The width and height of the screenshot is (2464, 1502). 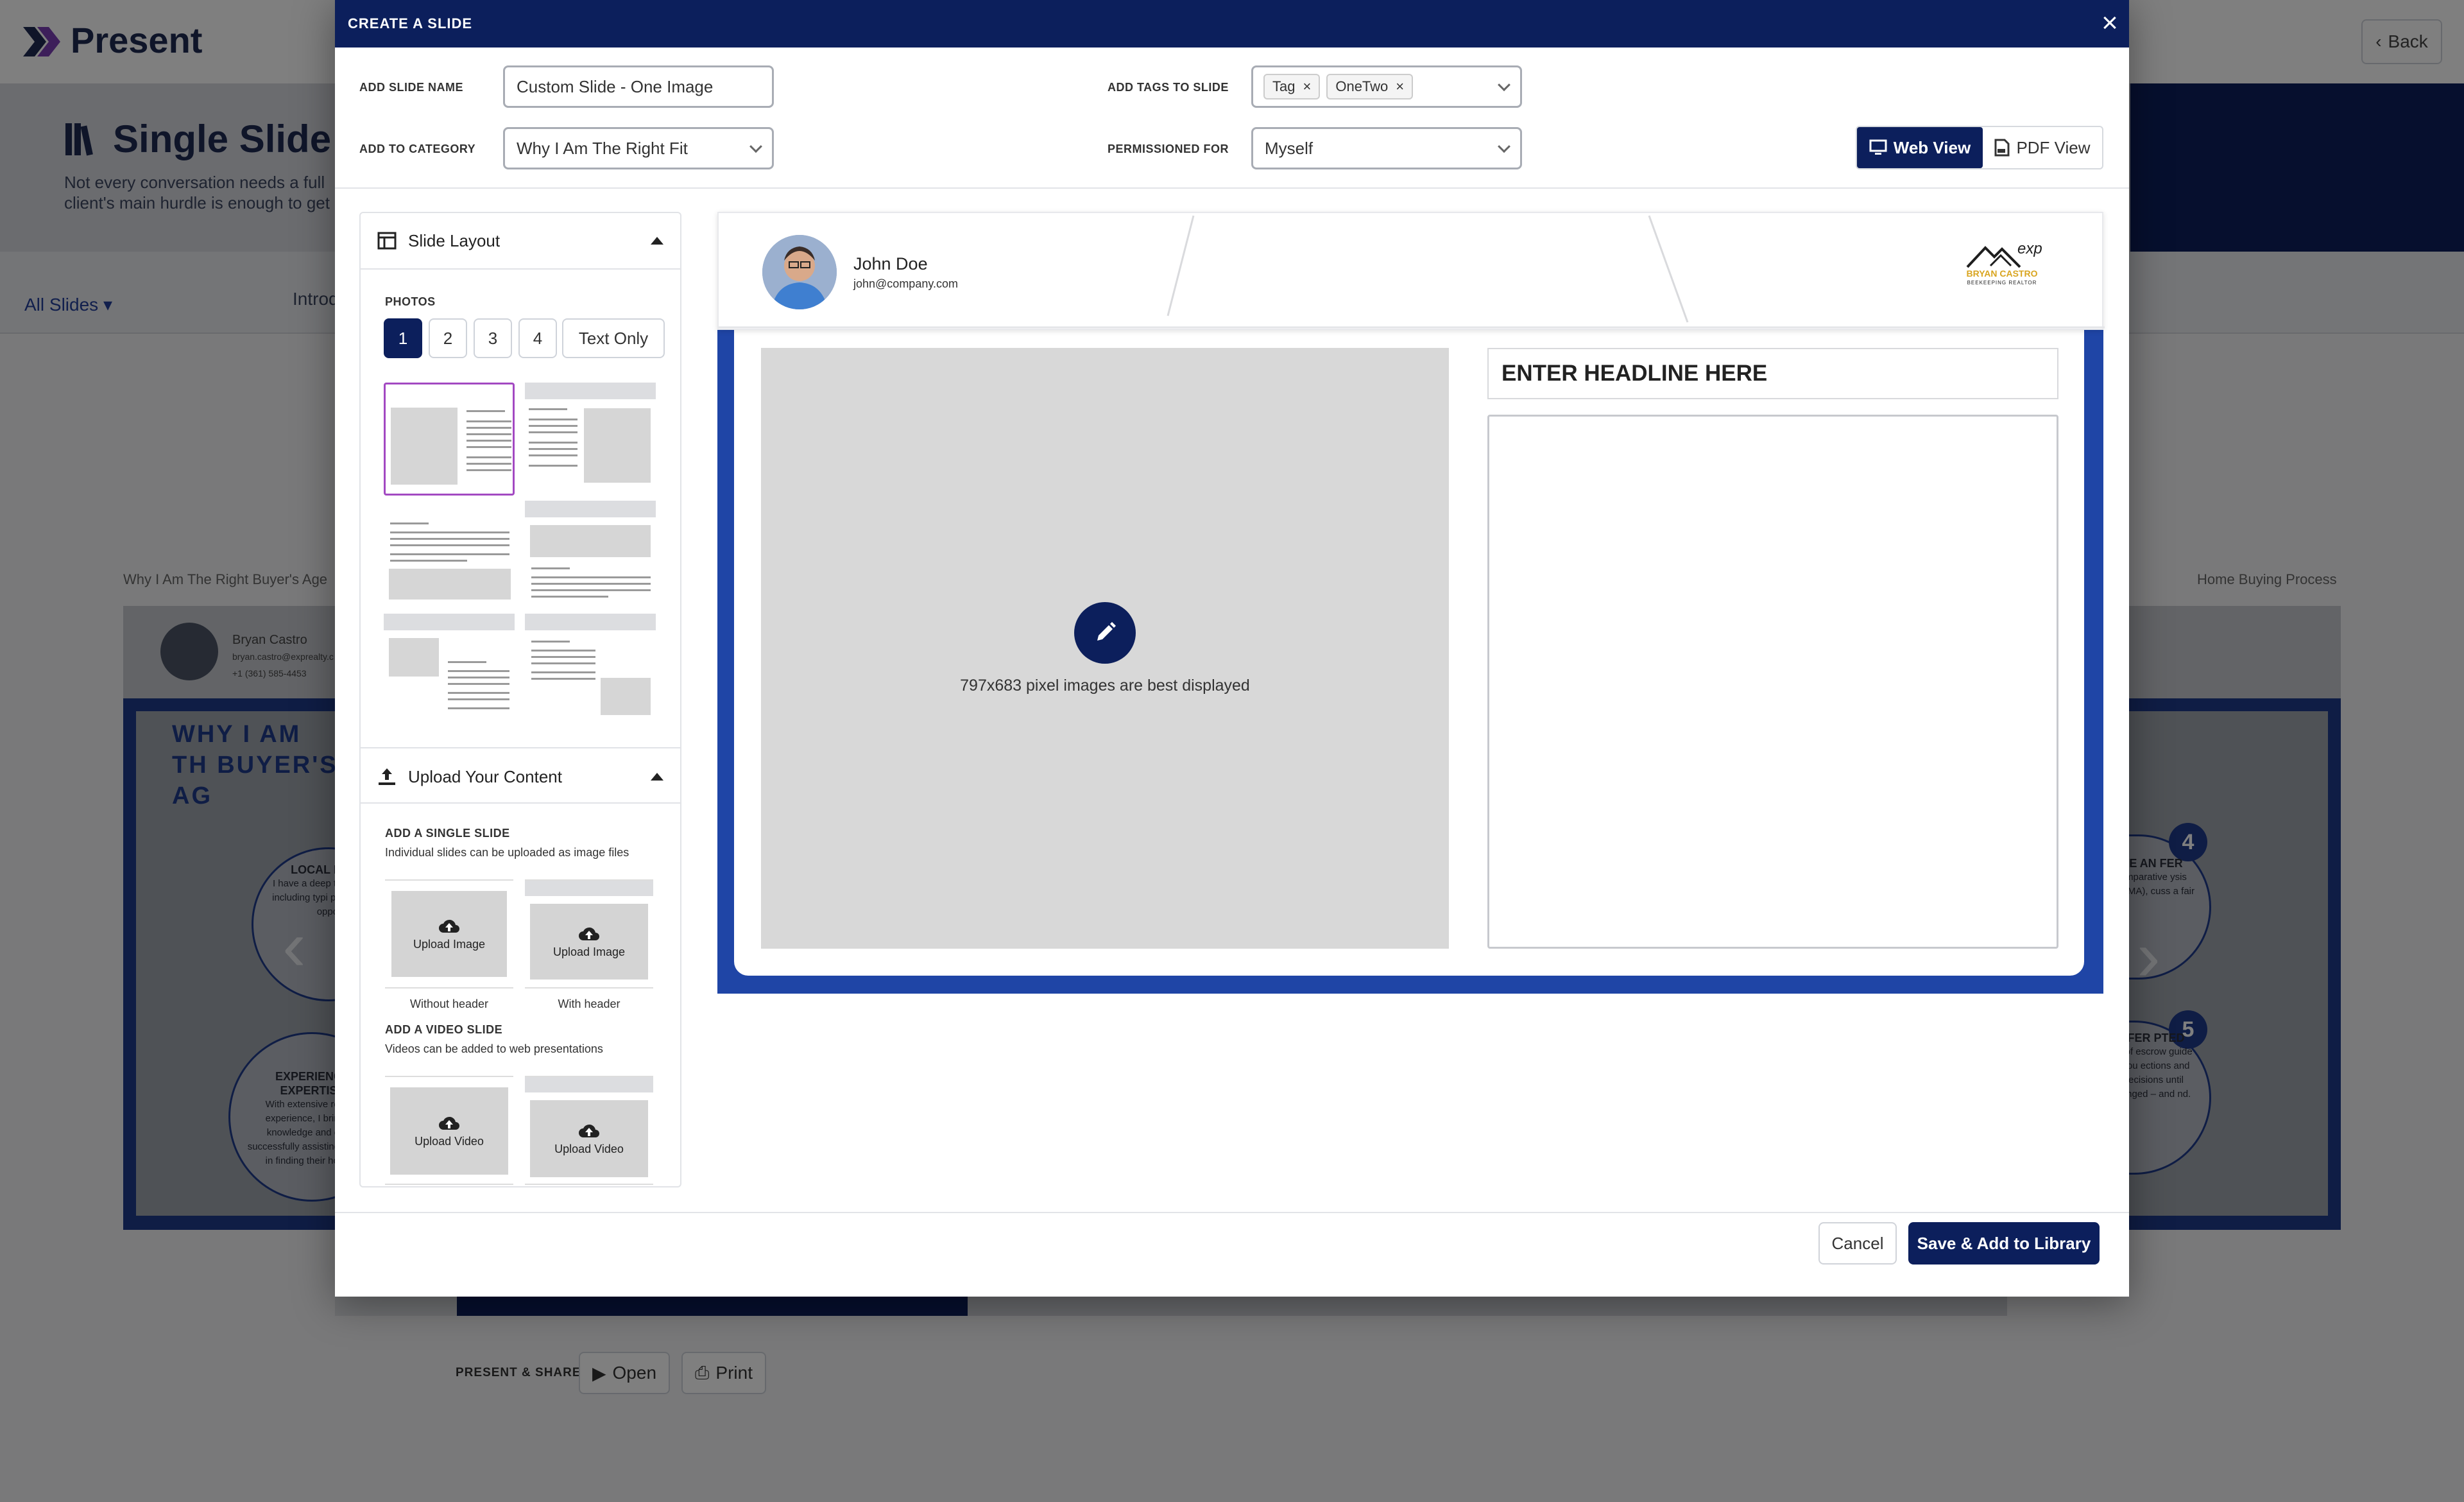 I want to click on slide-layout-header: Slide Layout, so click(x=520, y=242).